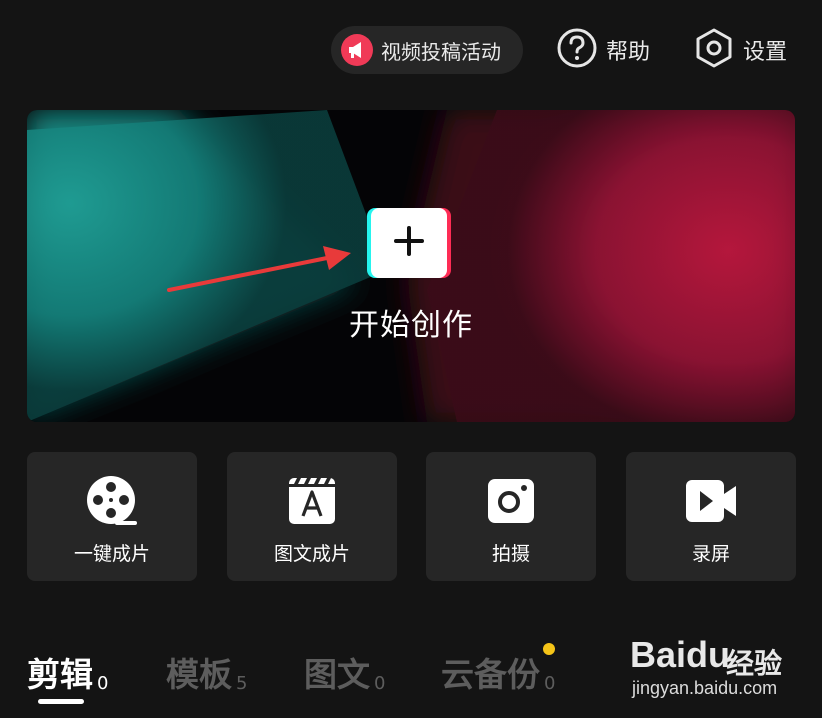 Image resolution: width=822 pixels, height=718 pixels. I want to click on help-label: 帮助, so click(628, 52).